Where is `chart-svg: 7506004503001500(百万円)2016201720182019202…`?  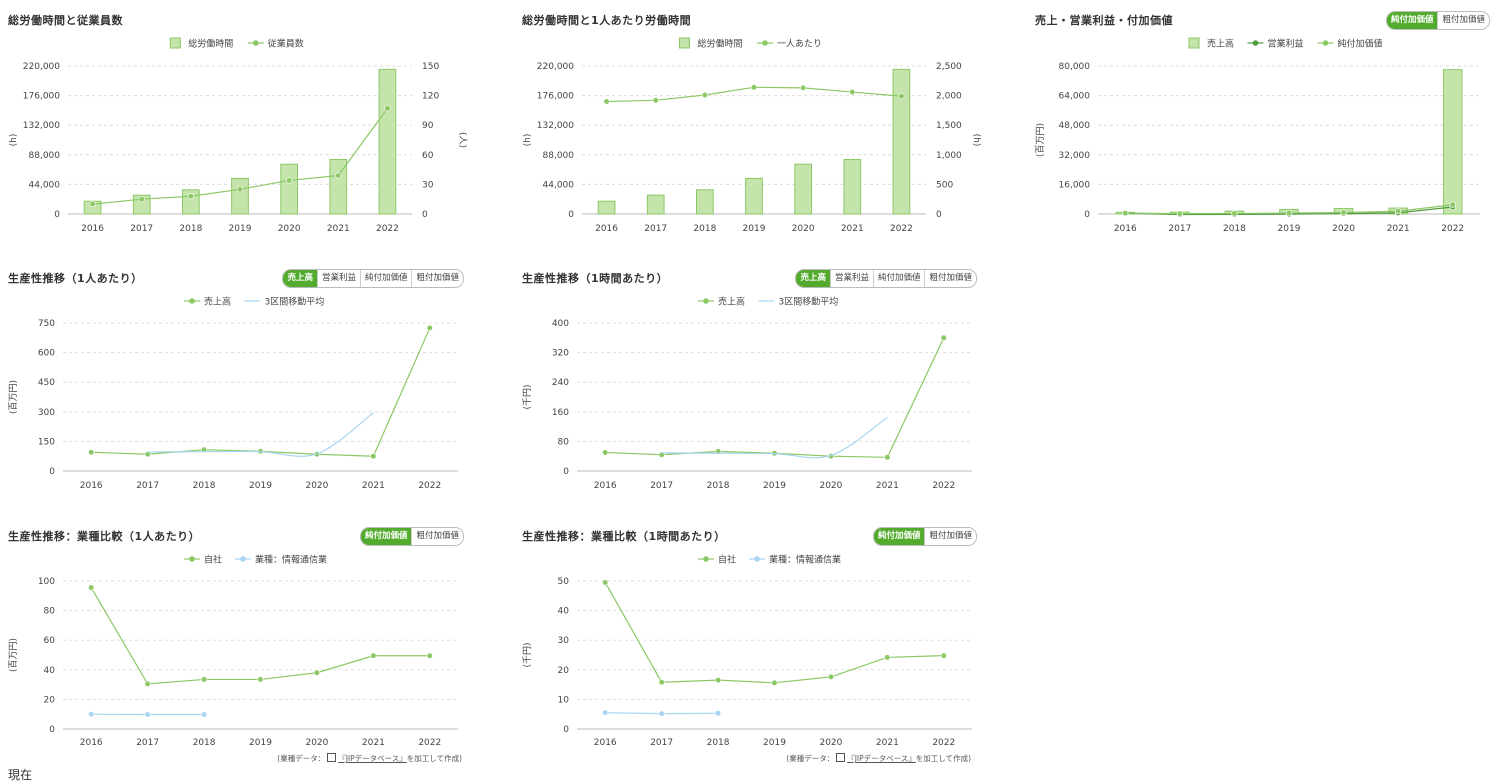 chart-svg: 7506004503001500(百万円)2016201720182019202… is located at coordinates (236, 390).